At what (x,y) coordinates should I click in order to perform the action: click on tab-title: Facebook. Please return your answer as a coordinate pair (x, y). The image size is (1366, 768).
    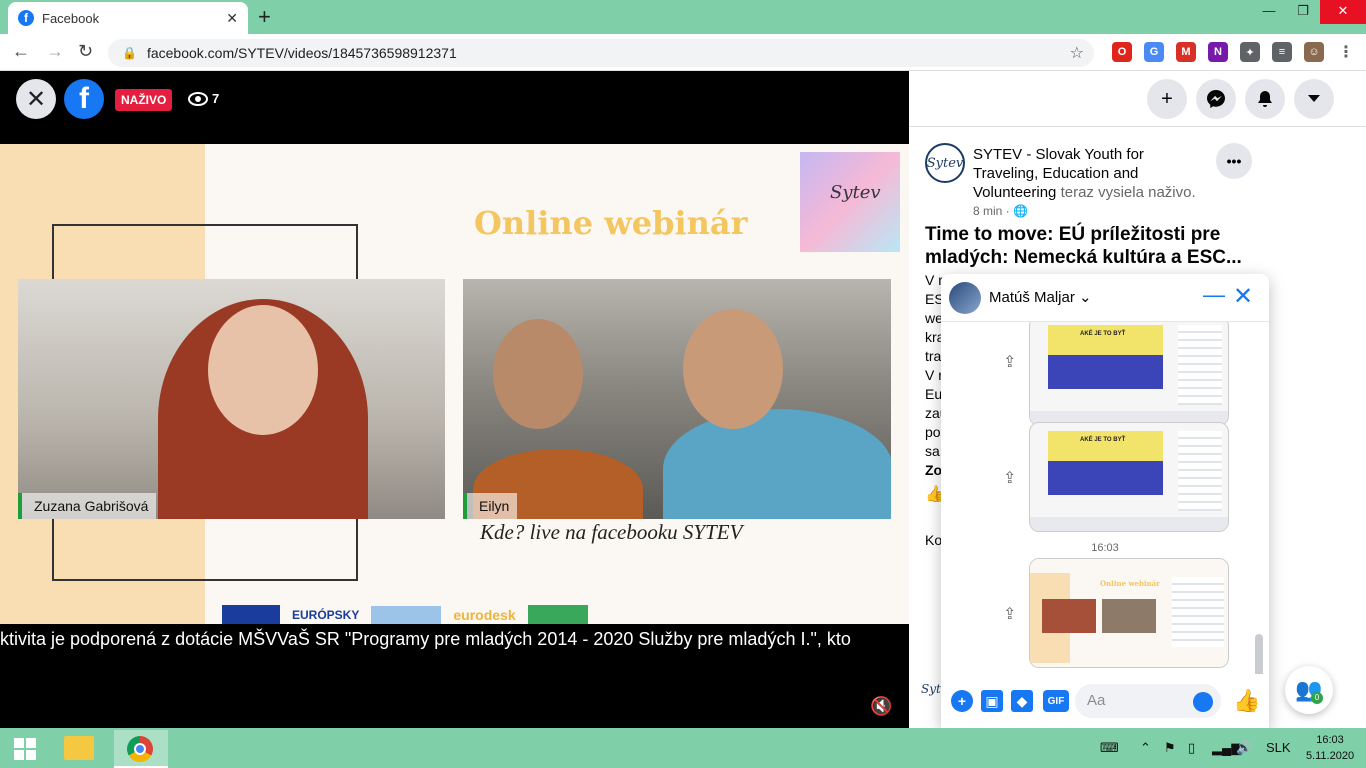
    Looking at the image, I should click on (71, 18).